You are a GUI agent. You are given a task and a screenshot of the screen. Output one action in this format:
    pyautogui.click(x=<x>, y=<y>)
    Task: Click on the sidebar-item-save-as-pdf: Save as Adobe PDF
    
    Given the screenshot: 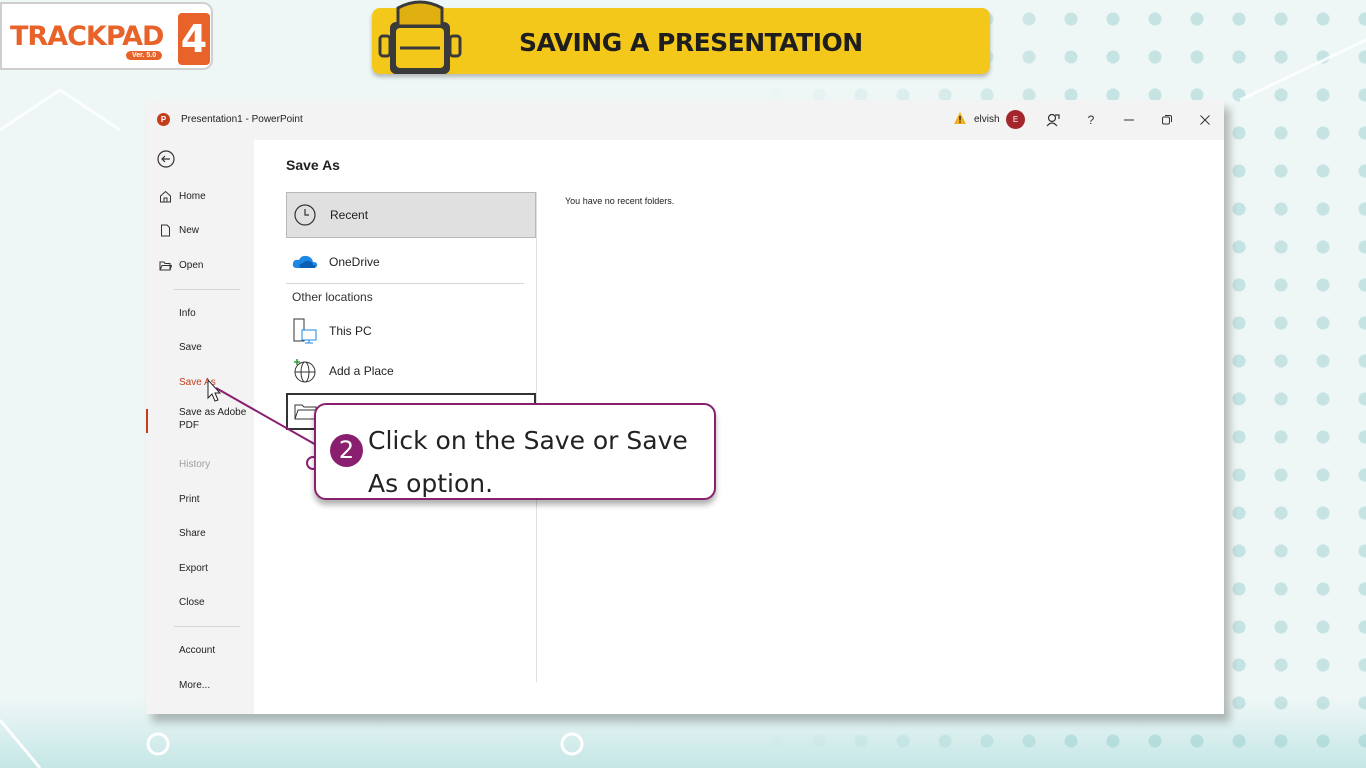 What is the action you would take?
    pyautogui.click(x=200, y=423)
    